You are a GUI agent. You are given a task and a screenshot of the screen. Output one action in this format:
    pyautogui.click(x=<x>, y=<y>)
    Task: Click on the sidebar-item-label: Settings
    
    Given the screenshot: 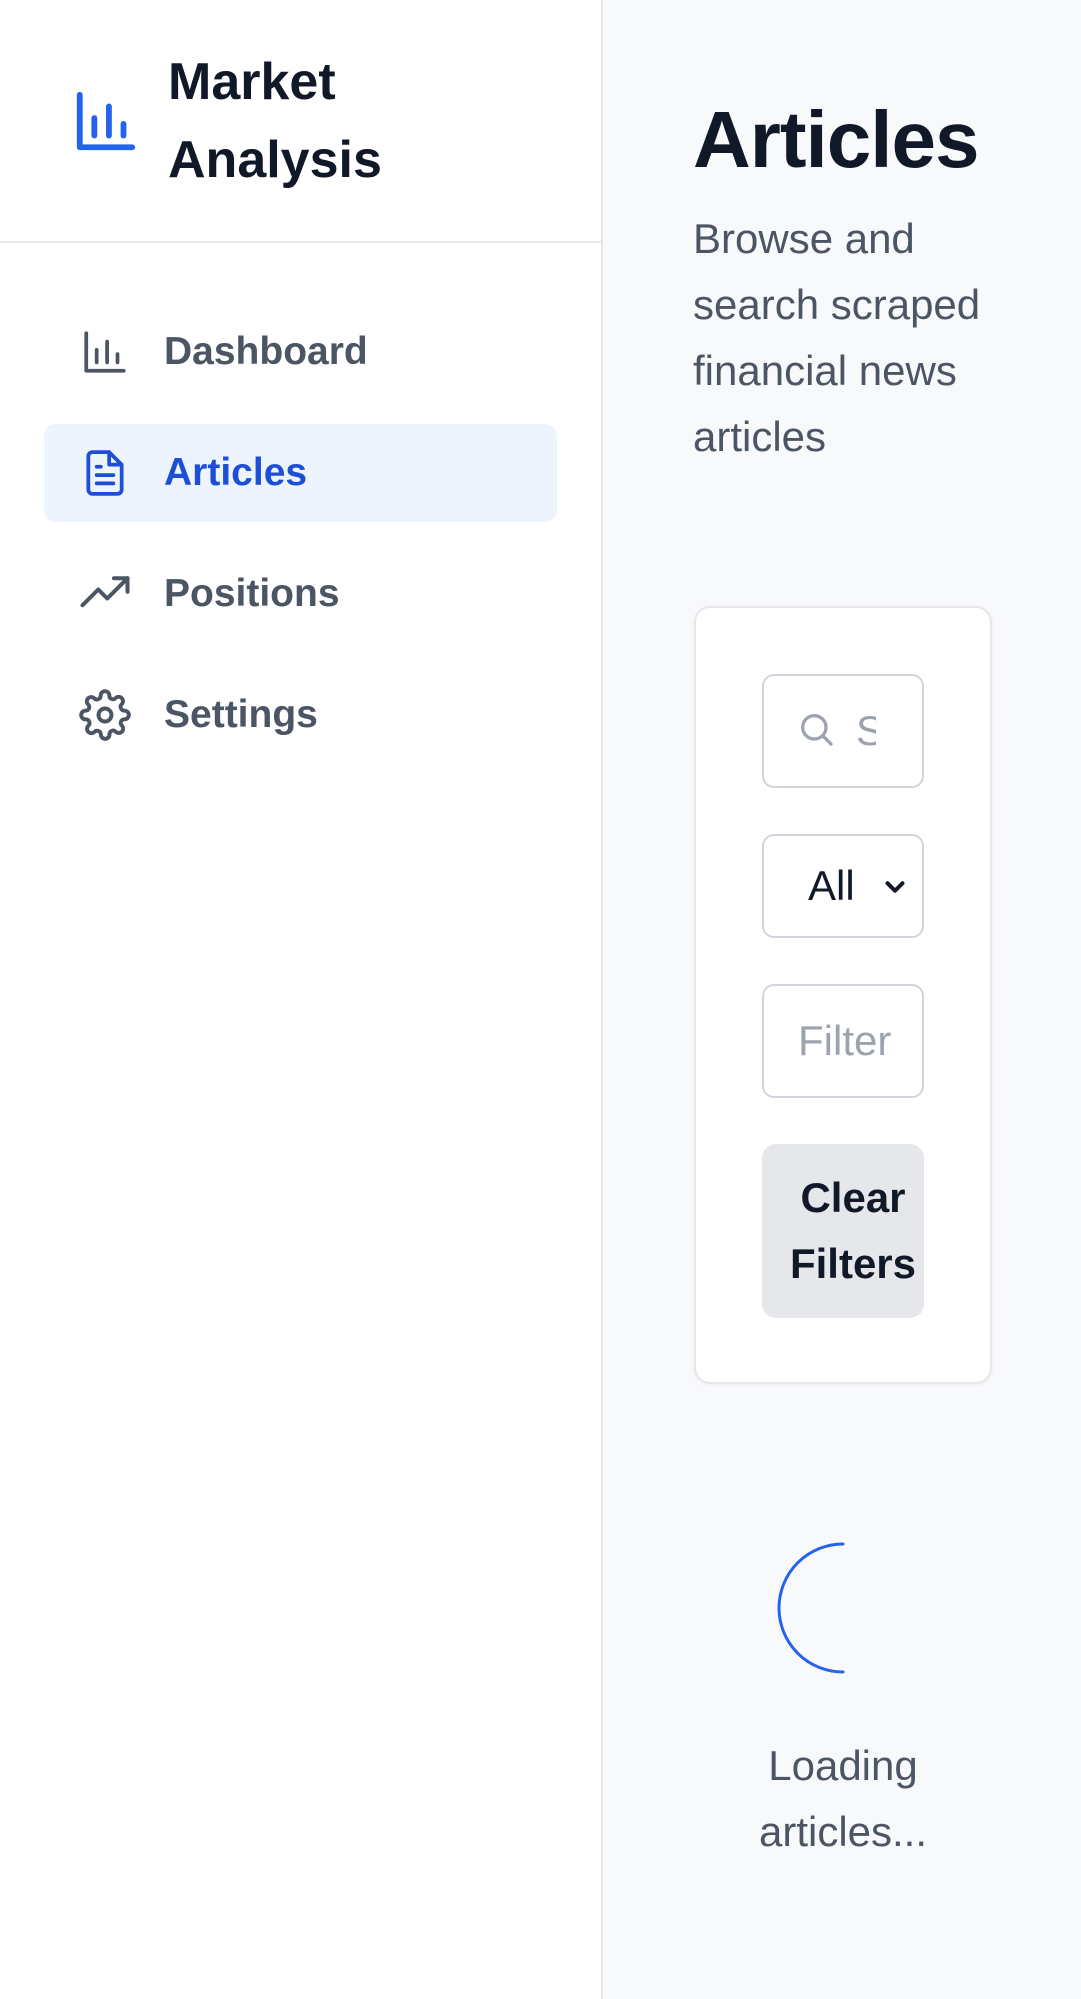 What is the action you would take?
    pyautogui.click(x=241, y=714)
    